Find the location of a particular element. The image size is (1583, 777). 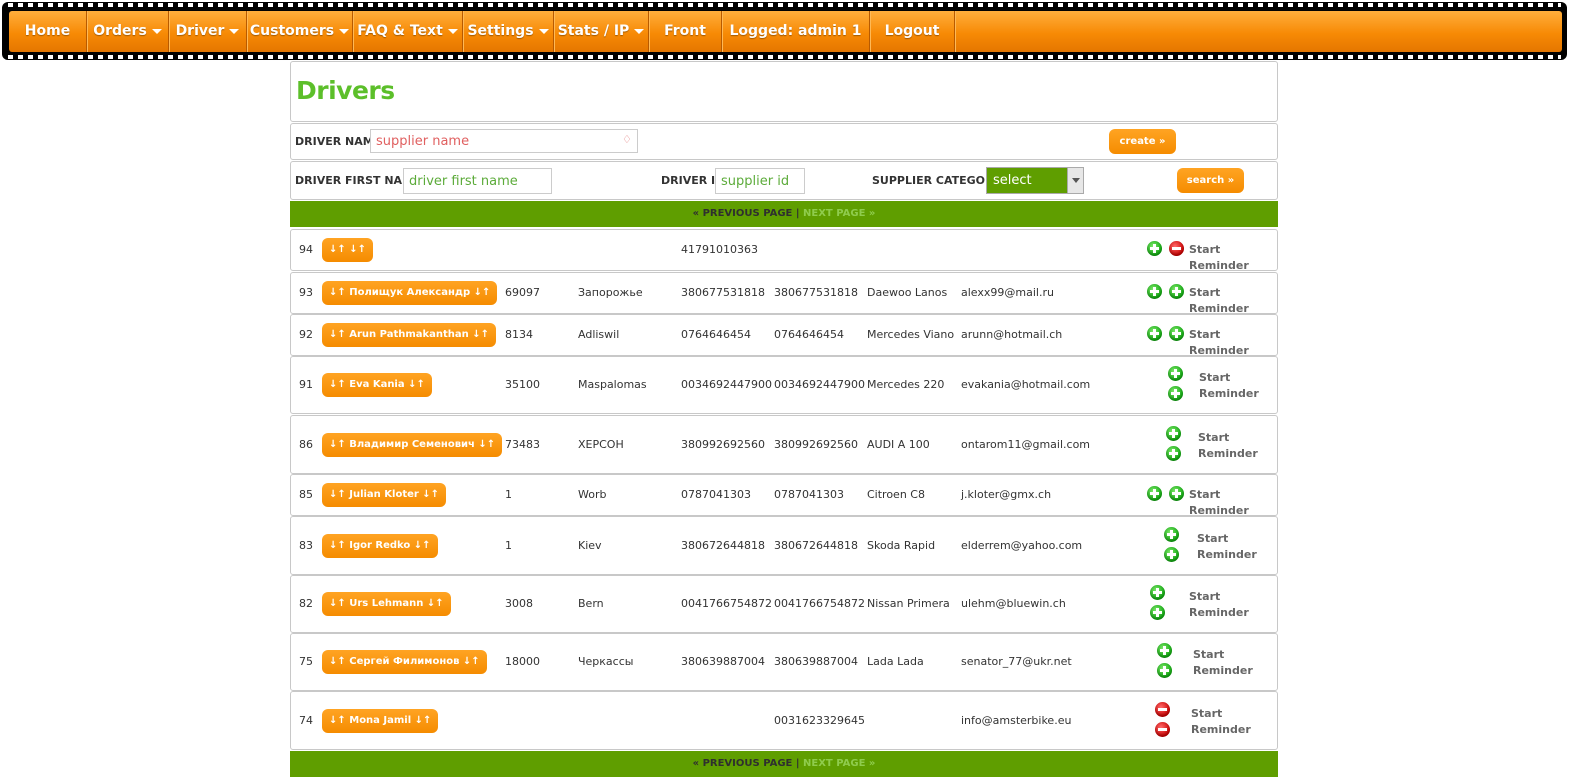

driver-email: arunn@hotmail.ch is located at coordinates (1012, 334).